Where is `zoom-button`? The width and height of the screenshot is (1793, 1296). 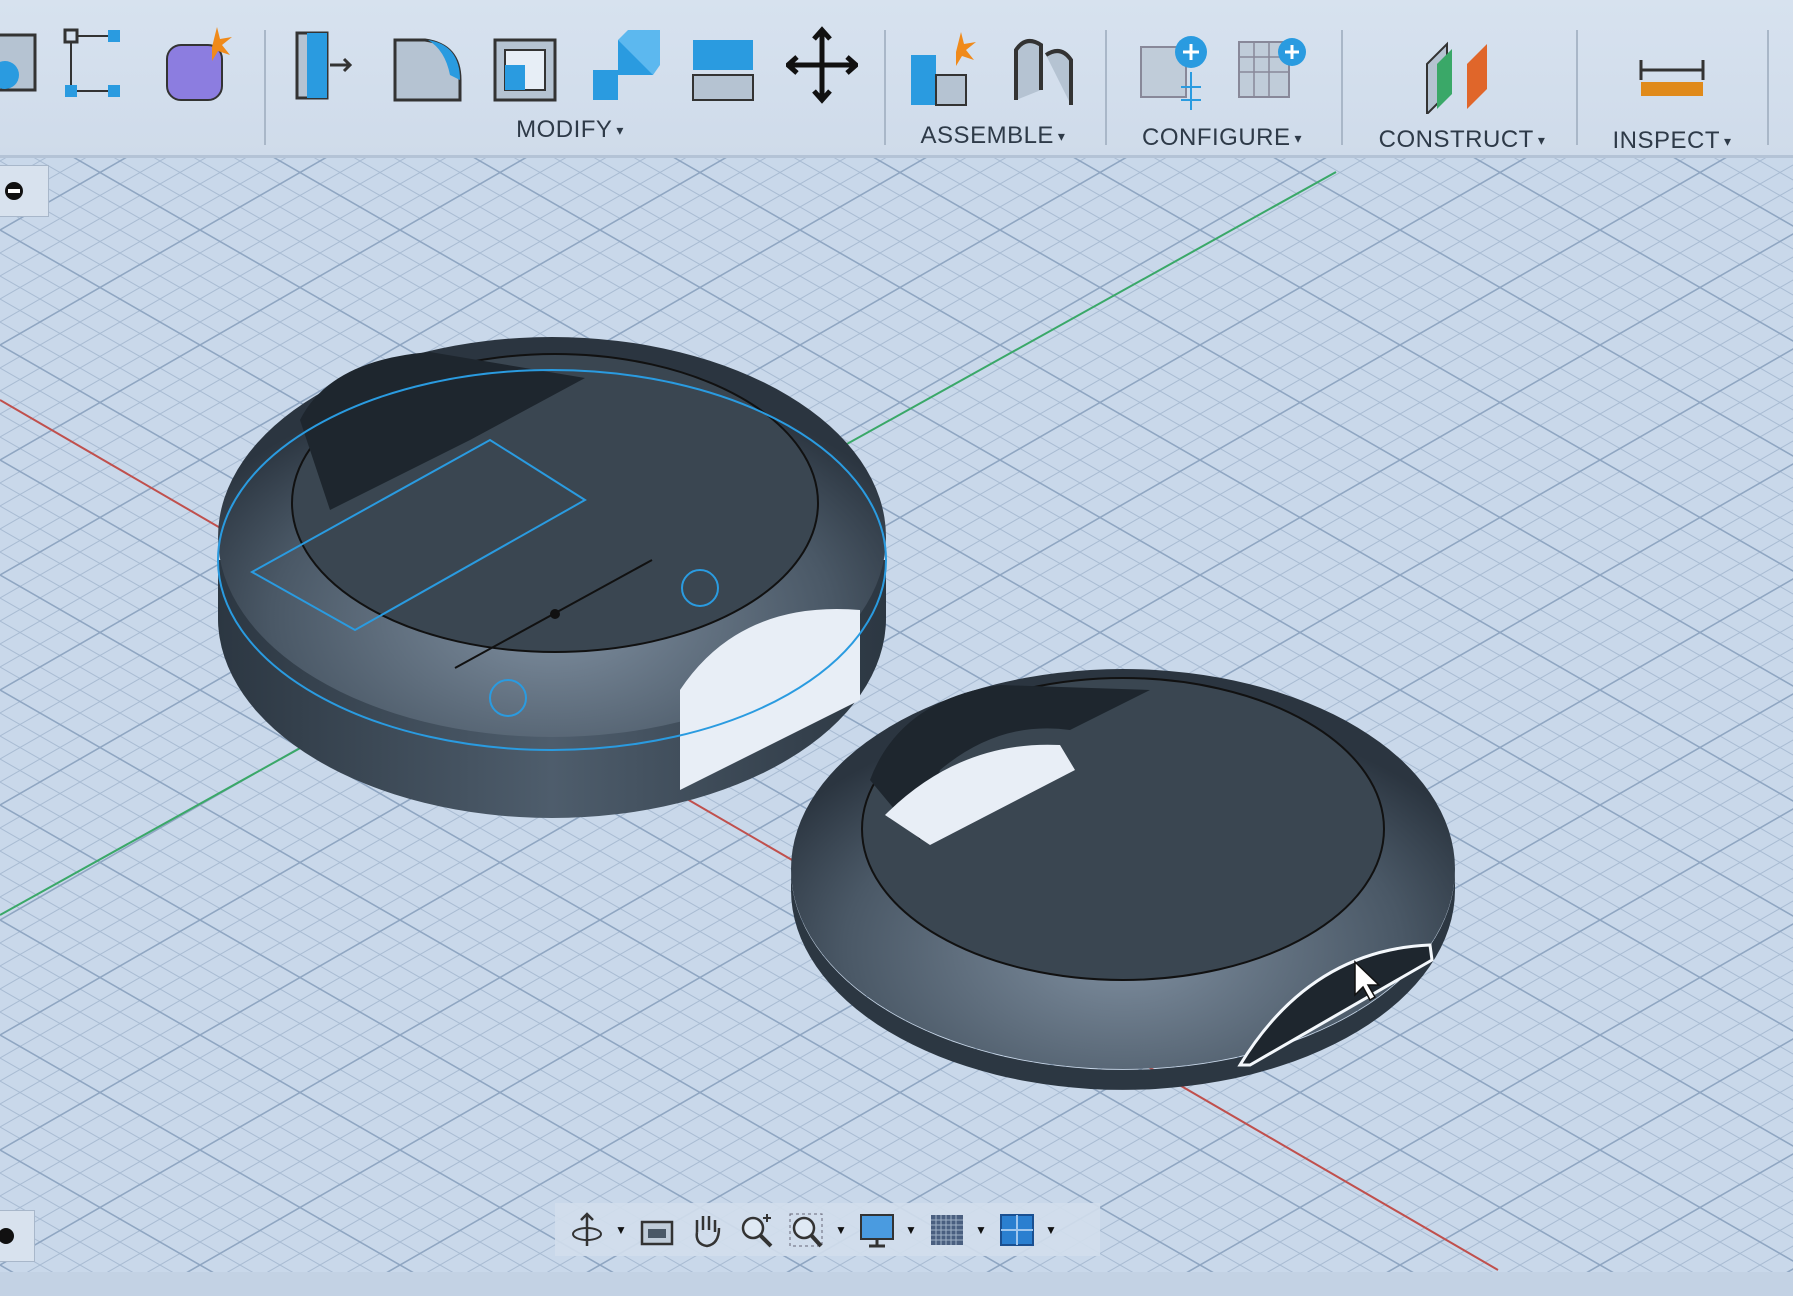
zoom-button is located at coordinates (757, 1230).